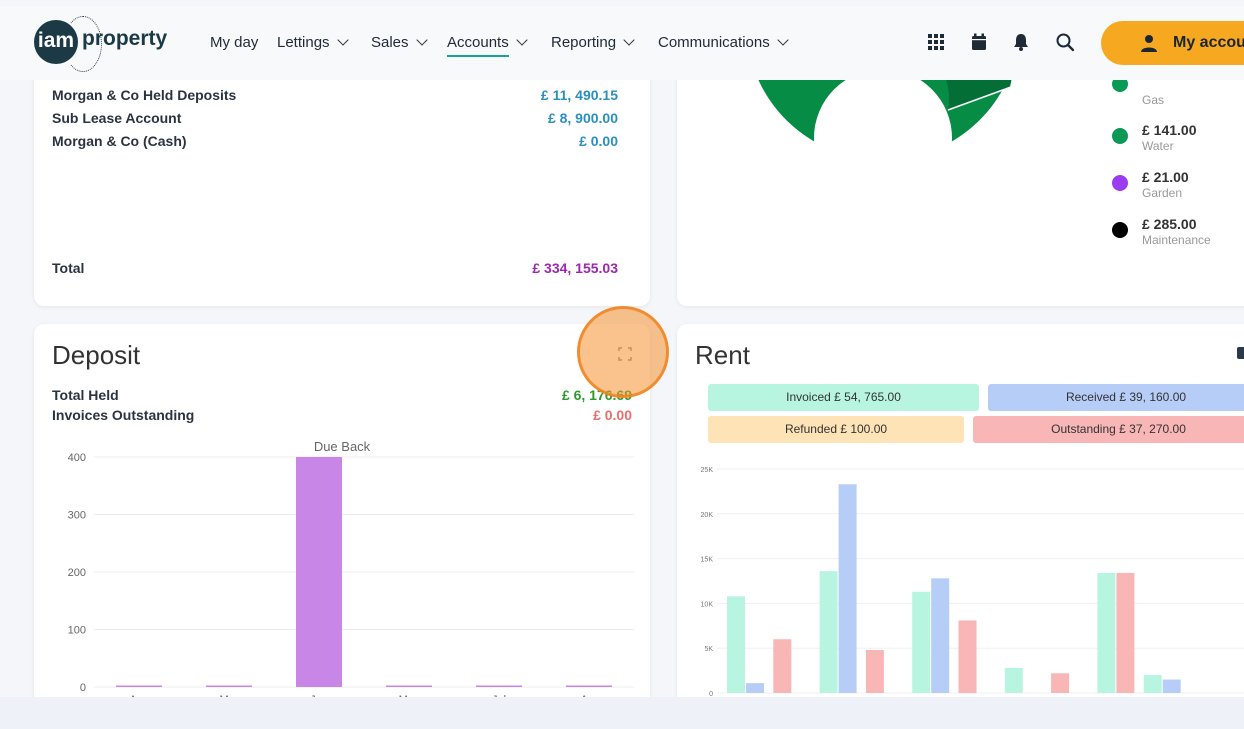  What do you see at coordinates (125, 38) in the screenshot?
I see `brand-name: property` at bounding box center [125, 38].